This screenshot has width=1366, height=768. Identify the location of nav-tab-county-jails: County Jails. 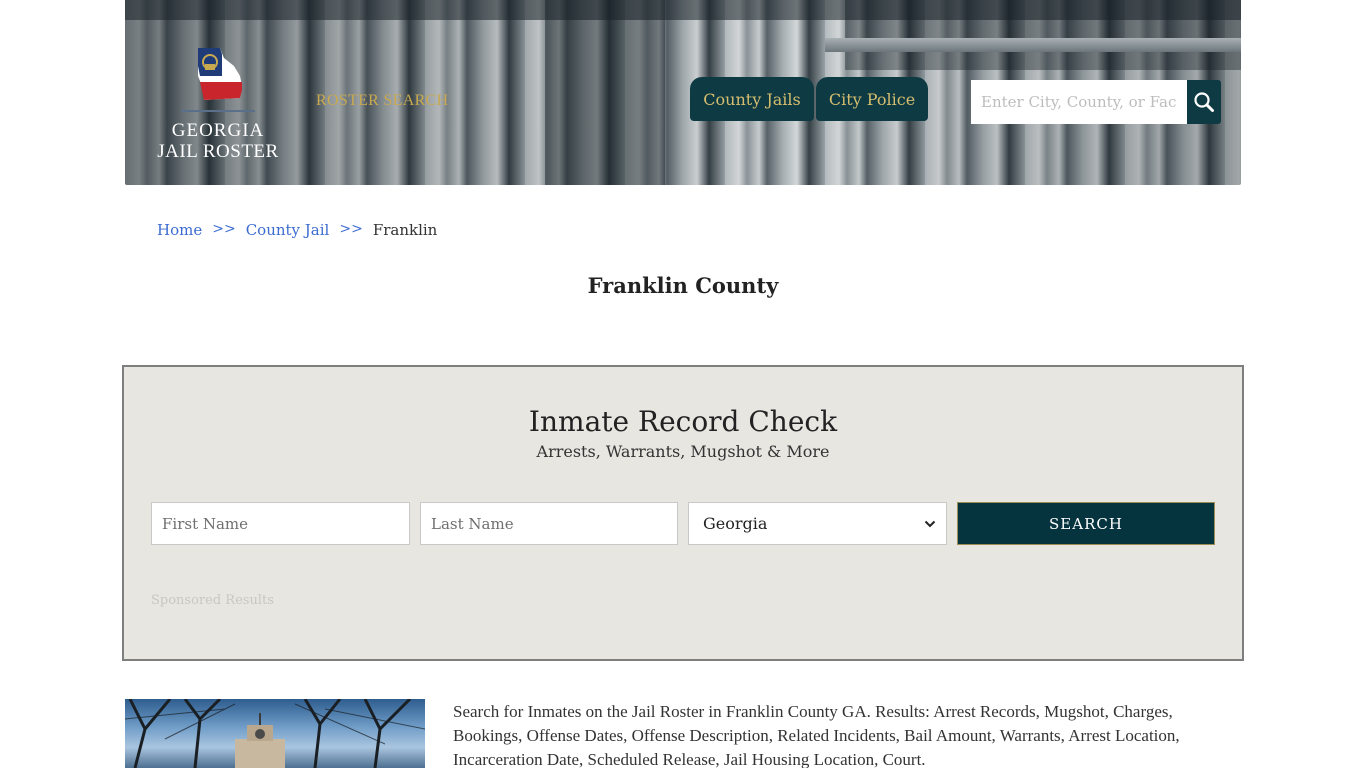
(752, 99).